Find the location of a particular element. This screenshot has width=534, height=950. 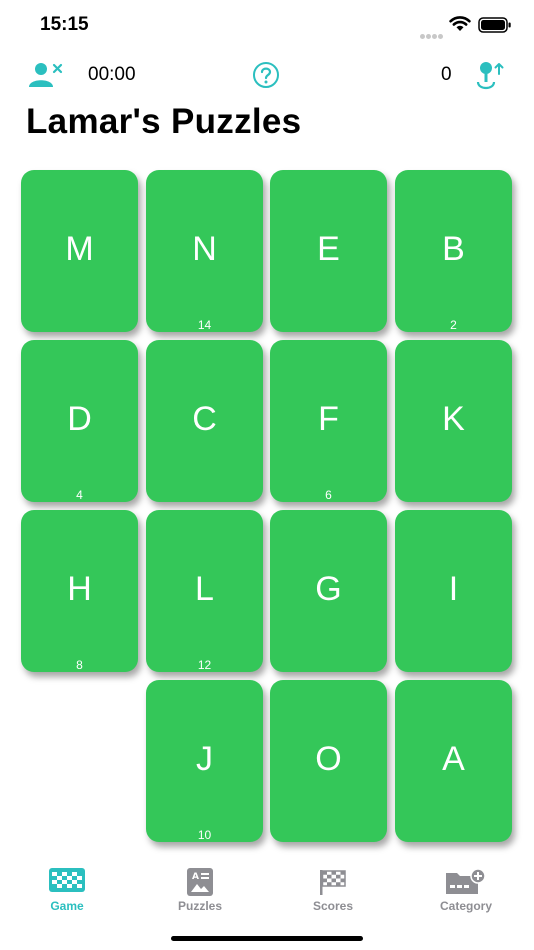

tile-letter: C is located at coordinates (204, 419).